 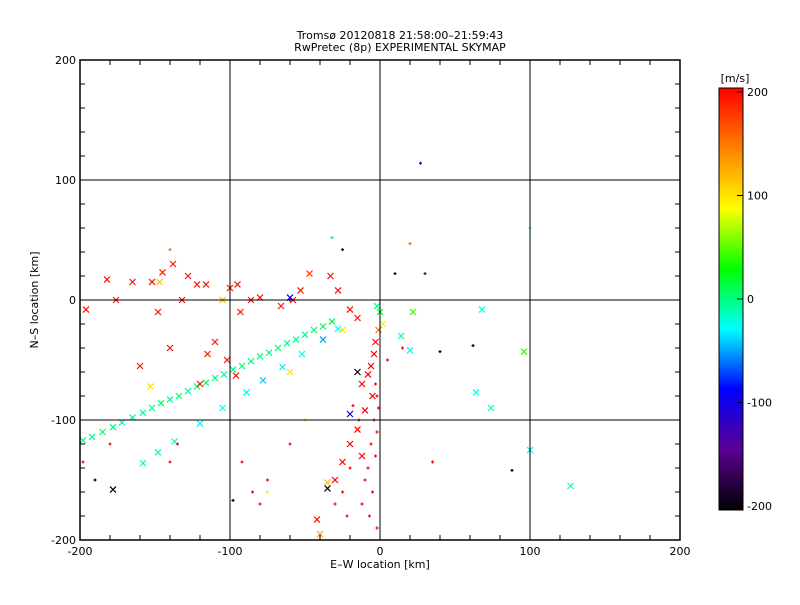 What do you see at coordinates (735, 78) in the screenshot?
I see `colorbar-label: [m/s]` at bounding box center [735, 78].